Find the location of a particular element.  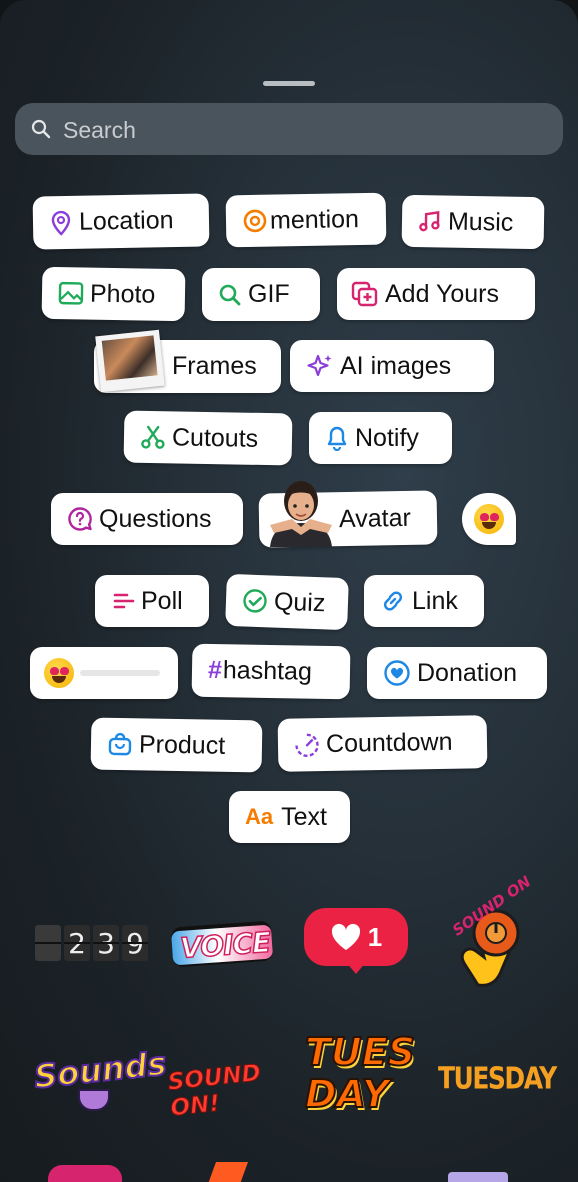

like-count-sticker: 1 is located at coordinates (356, 937).